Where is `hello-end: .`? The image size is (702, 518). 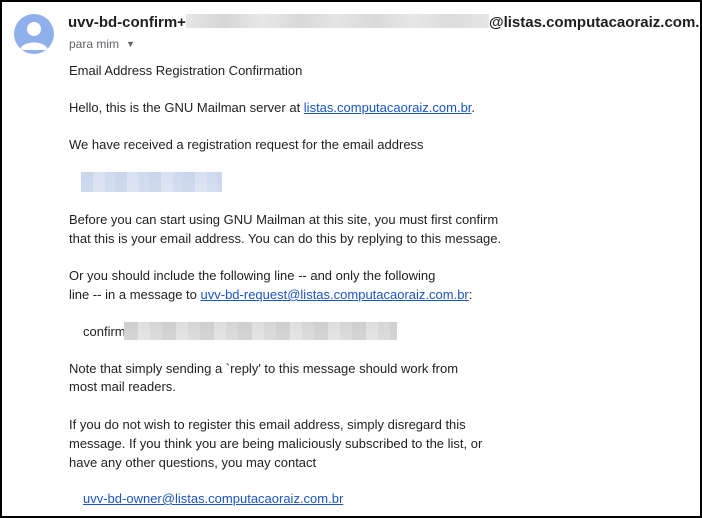
hello-end: . is located at coordinates (473, 107).